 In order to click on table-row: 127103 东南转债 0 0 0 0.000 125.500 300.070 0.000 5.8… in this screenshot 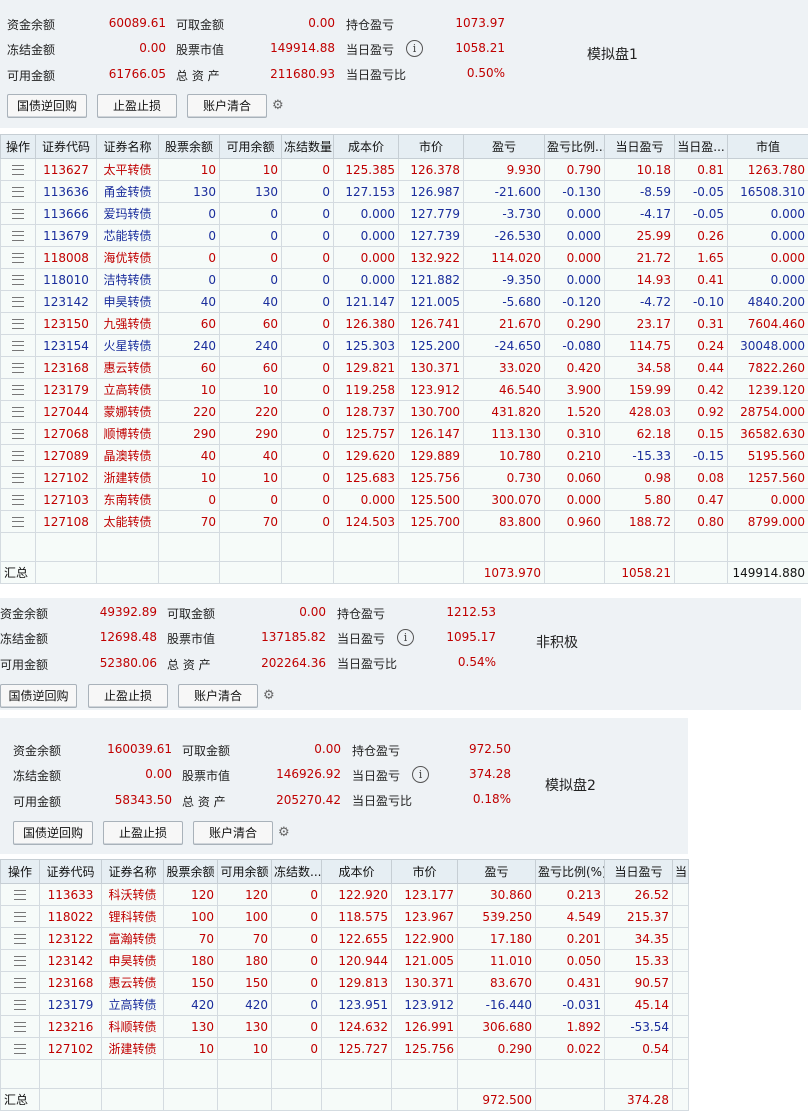, I will do `click(404, 499)`.